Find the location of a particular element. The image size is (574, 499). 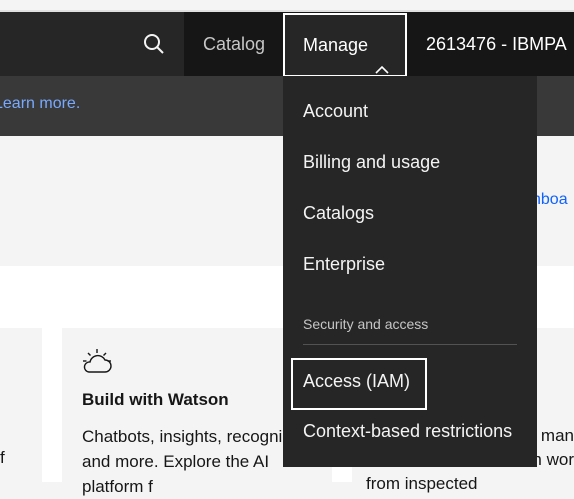

menu-item-enterprise: Enterprise is located at coordinates (344, 264).